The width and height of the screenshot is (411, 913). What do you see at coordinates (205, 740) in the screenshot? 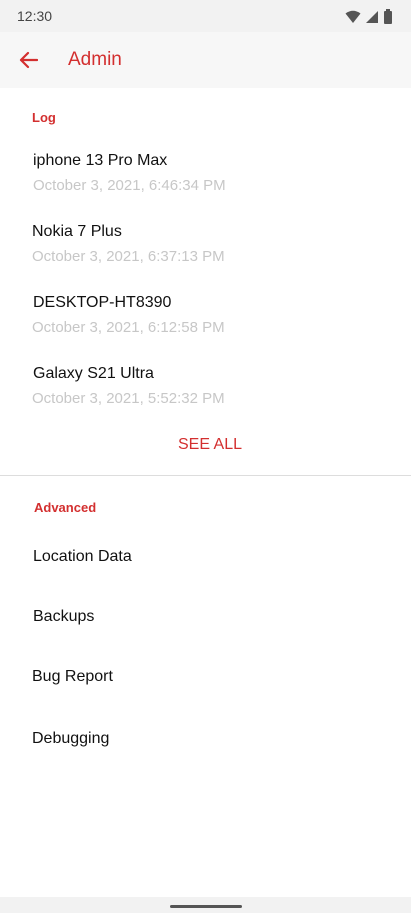
I see `menu-item-debugging: Debugging` at bounding box center [205, 740].